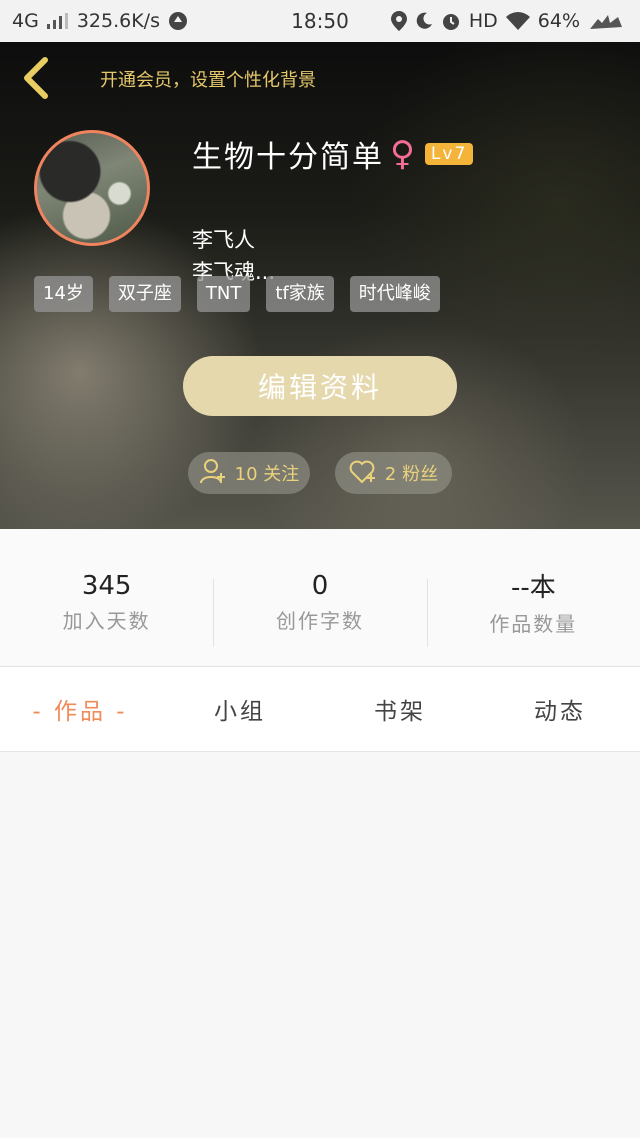 This screenshot has height=1138, width=640. Describe the element at coordinates (608, 21) in the screenshot. I see `pet-icon` at that location.